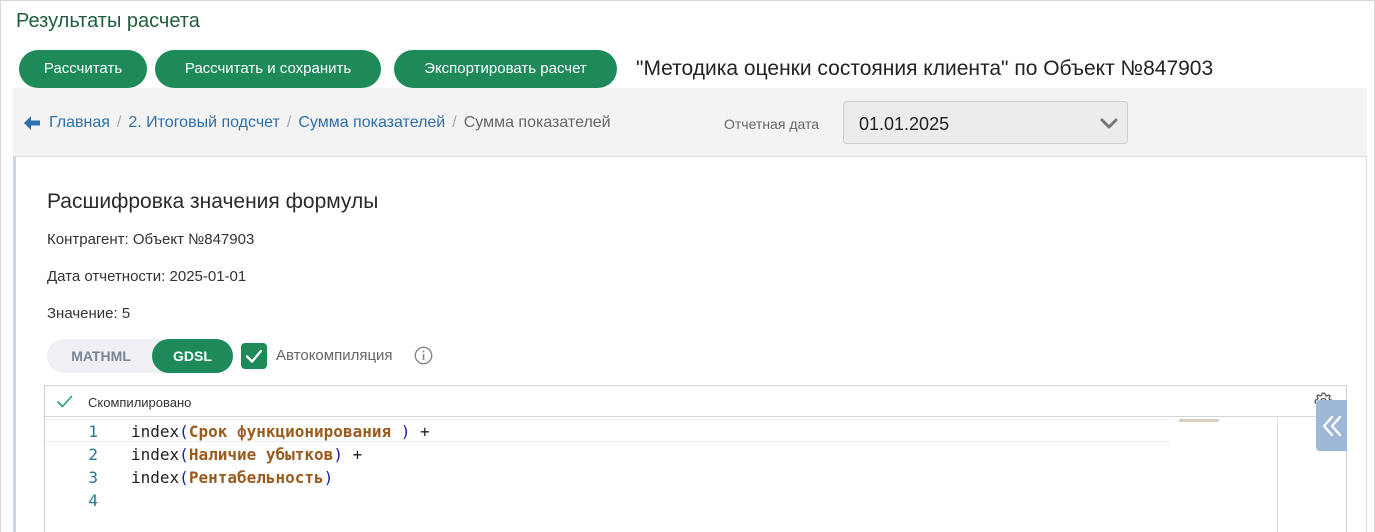 The image size is (1375, 532). Describe the element at coordinates (537, 122) in the screenshot. I see `breadcrumb-current: Сумма показателей` at that location.